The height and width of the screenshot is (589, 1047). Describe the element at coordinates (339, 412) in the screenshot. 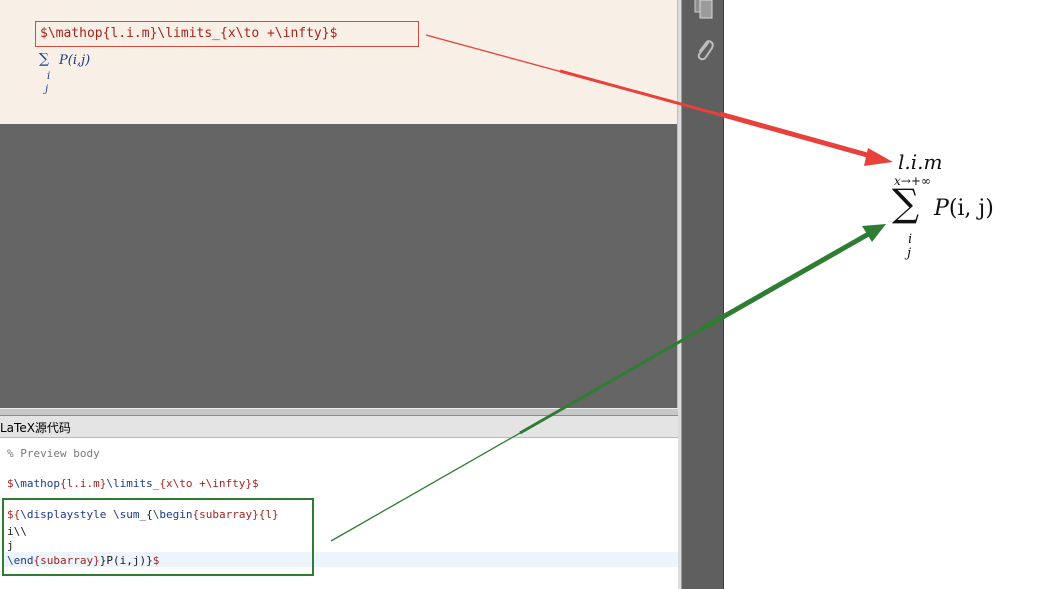

I see `source-panel-splitter` at that location.